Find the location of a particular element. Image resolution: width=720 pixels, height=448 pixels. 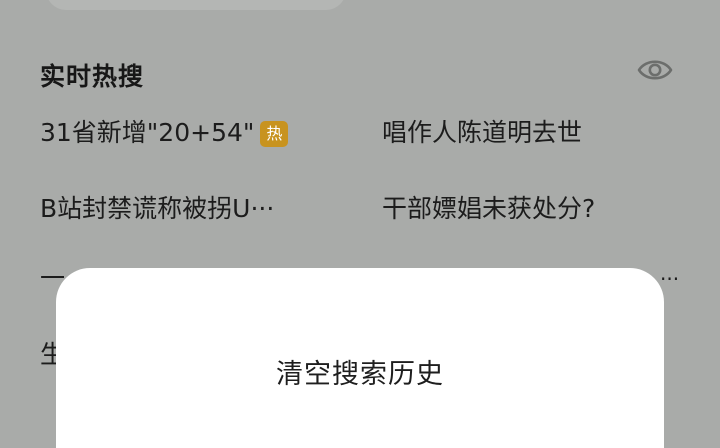

hot-search-item-1: 31省新增"20+54" 热 is located at coordinates (164, 133).